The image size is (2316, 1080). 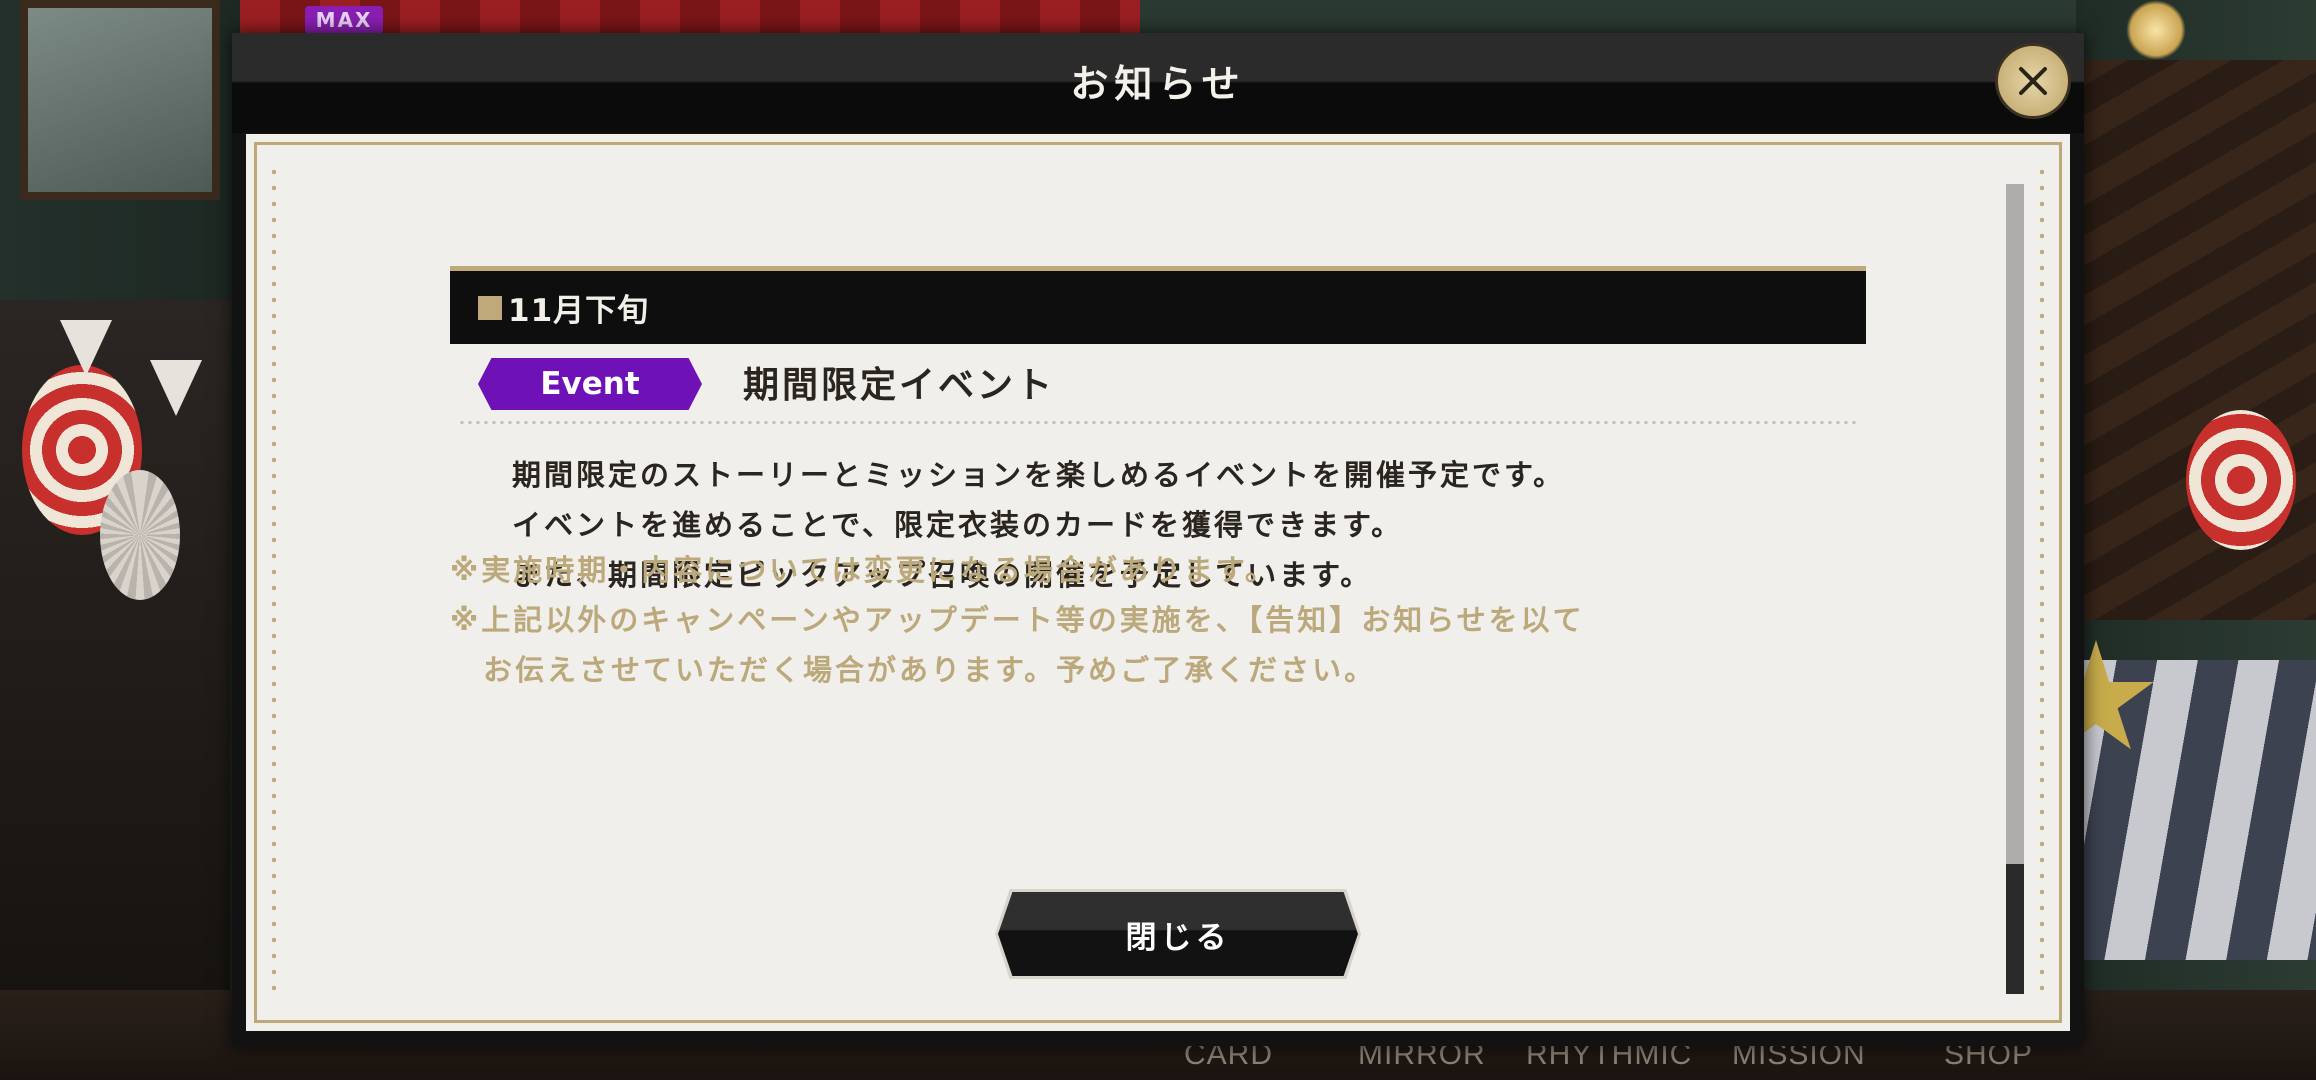 What do you see at coordinates (140, 535) in the screenshot?
I see `paper-fan-decoration` at bounding box center [140, 535].